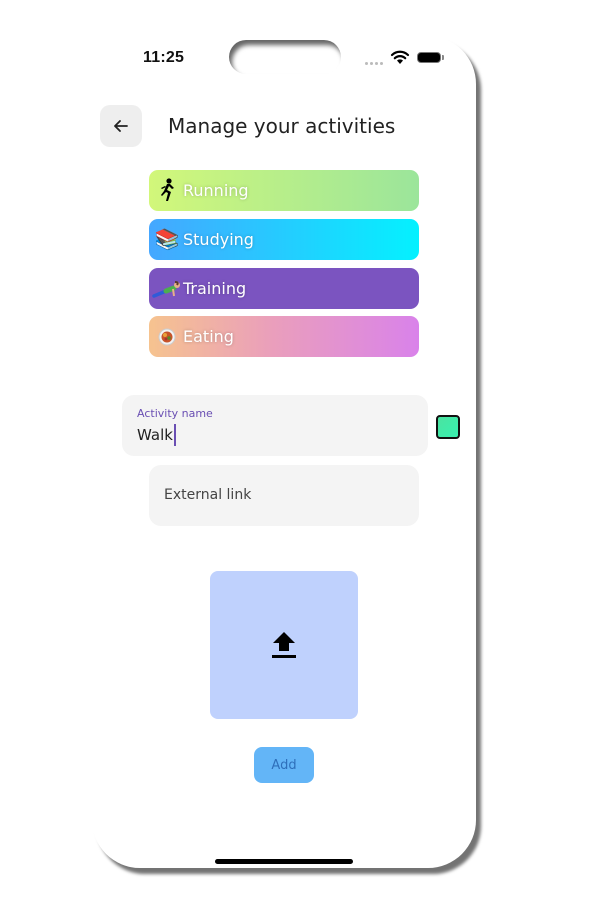 This screenshot has width=600, height=920. Describe the element at coordinates (275, 425) in the screenshot. I see `activity-name-field: Activity name Walk` at that location.